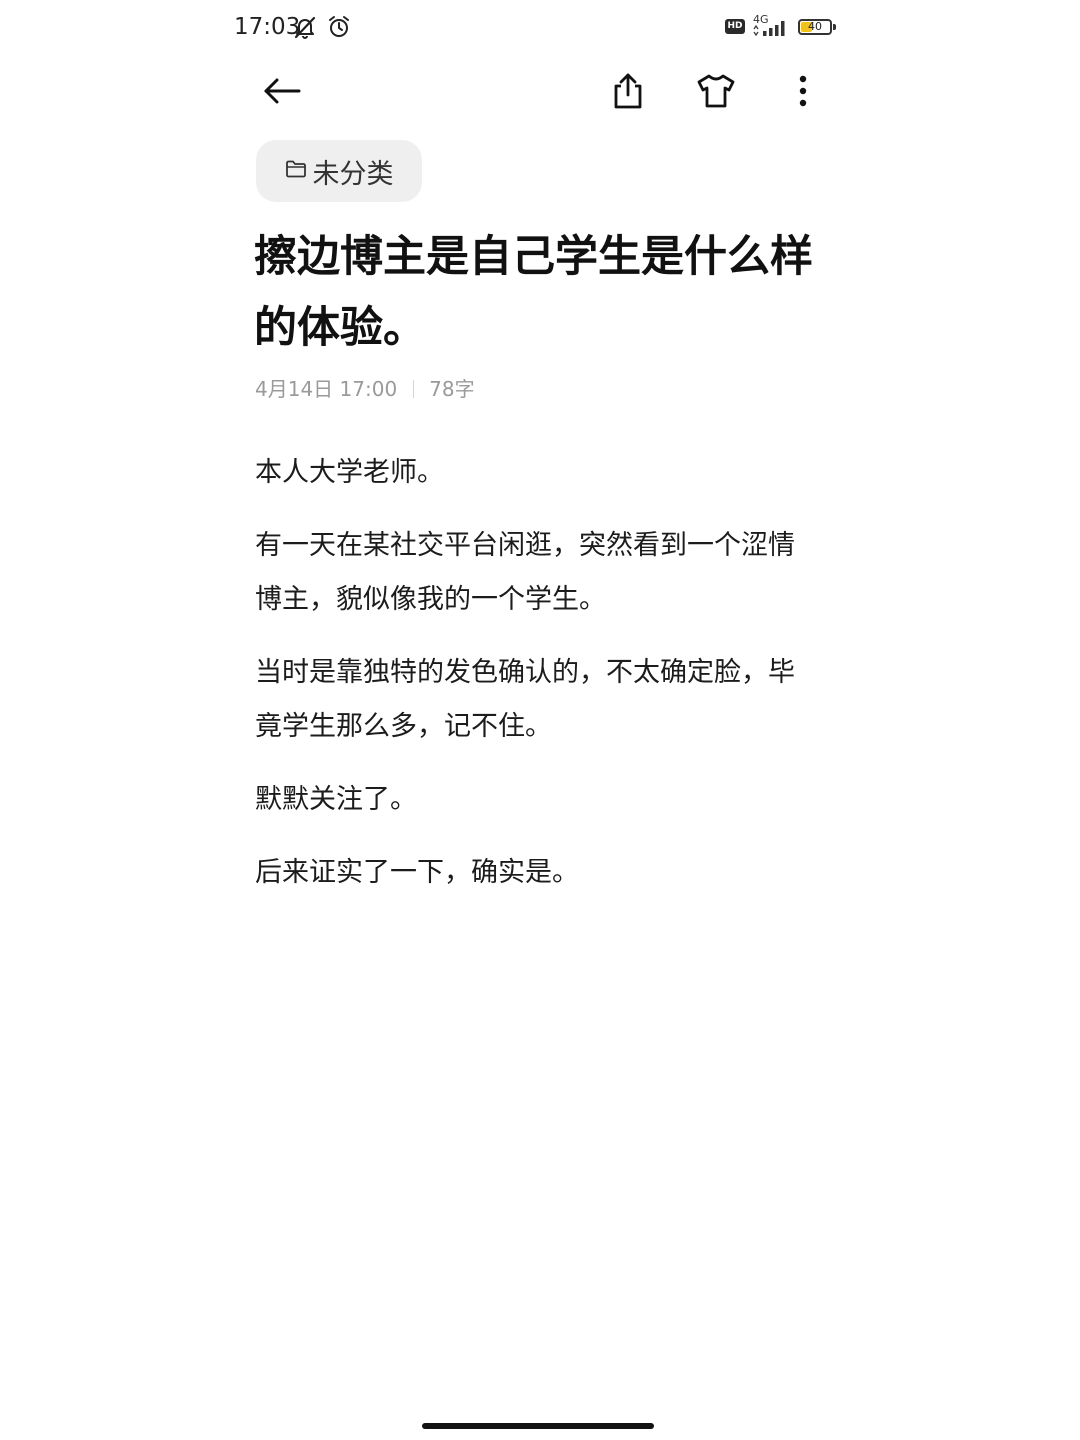  What do you see at coordinates (349, 472) in the screenshot?
I see `note-paragraph: 本人大学老师。` at bounding box center [349, 472].